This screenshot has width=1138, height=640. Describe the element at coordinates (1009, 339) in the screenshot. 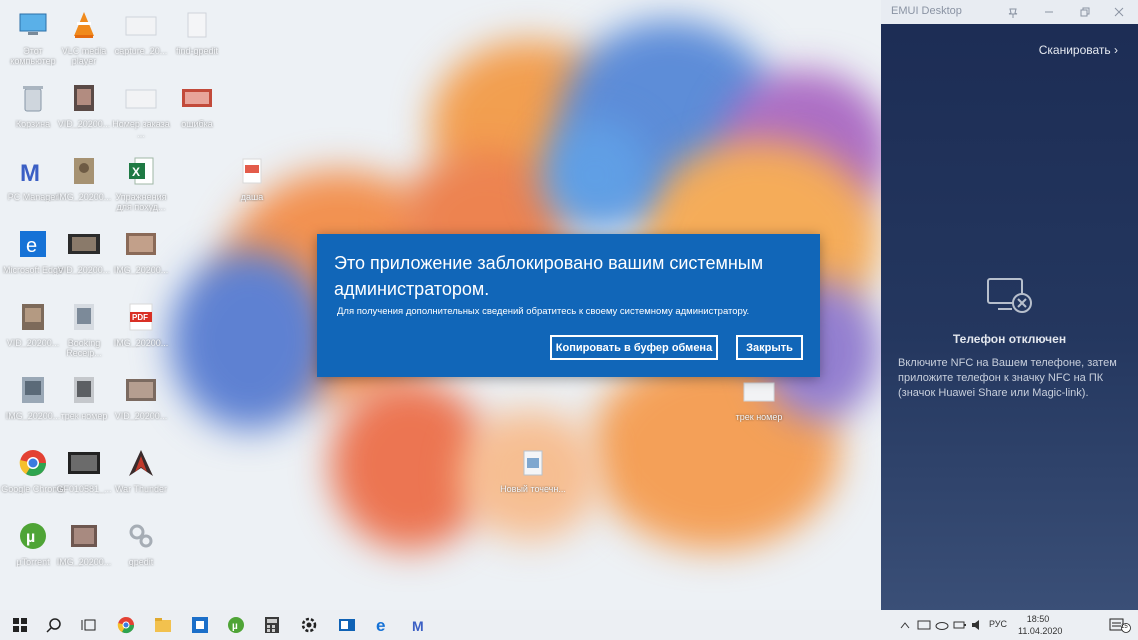

I see `phone-status-title: Телефон отключен` at that location.